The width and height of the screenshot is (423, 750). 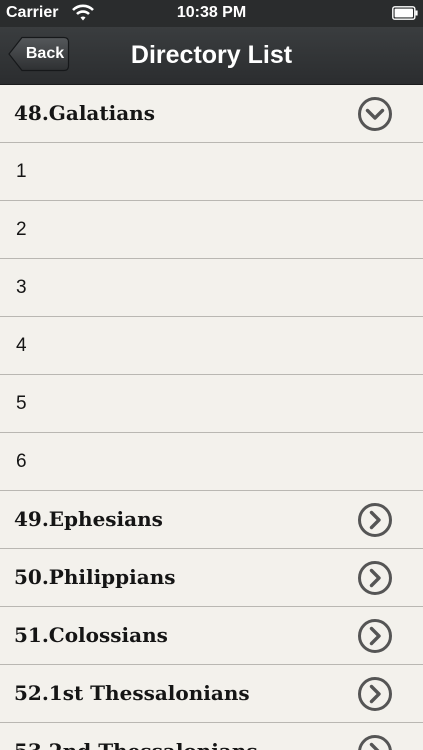 I want to click on book-row: 52.1st Thessalonians, so click(x=211, y=694).